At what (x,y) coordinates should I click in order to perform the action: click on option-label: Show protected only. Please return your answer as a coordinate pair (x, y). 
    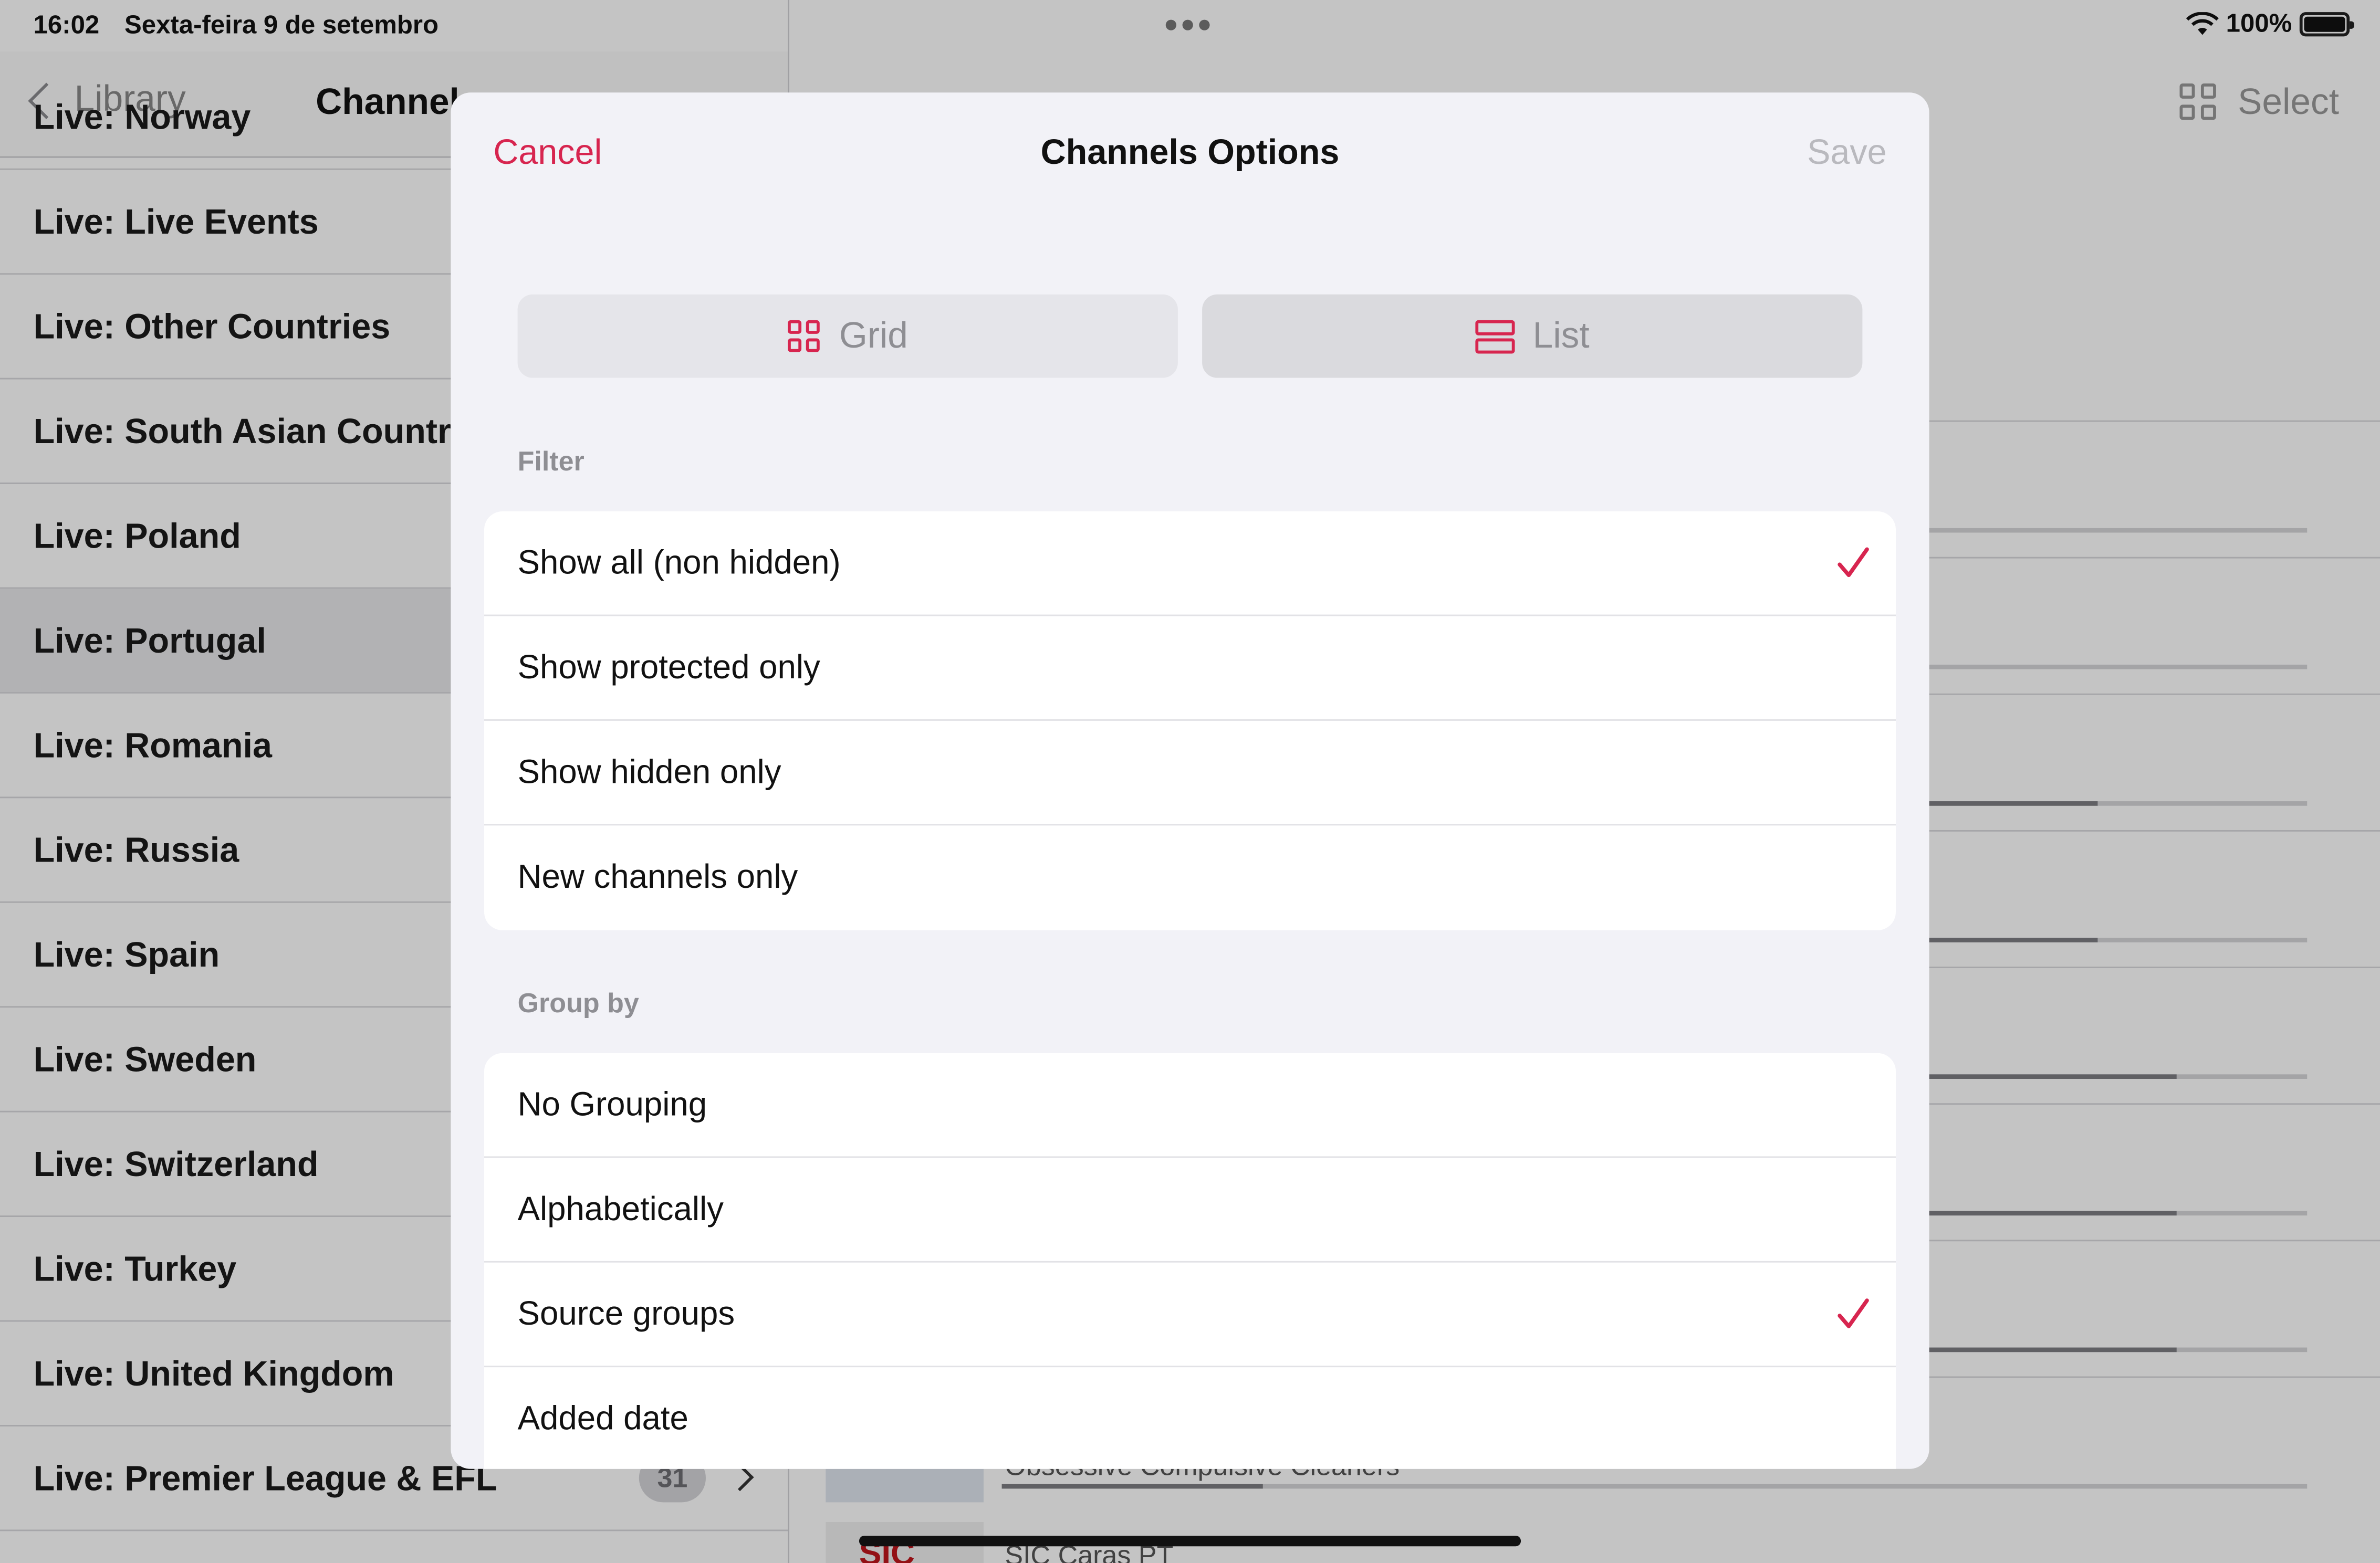
    Looking at the image, I should click on (668, 667).